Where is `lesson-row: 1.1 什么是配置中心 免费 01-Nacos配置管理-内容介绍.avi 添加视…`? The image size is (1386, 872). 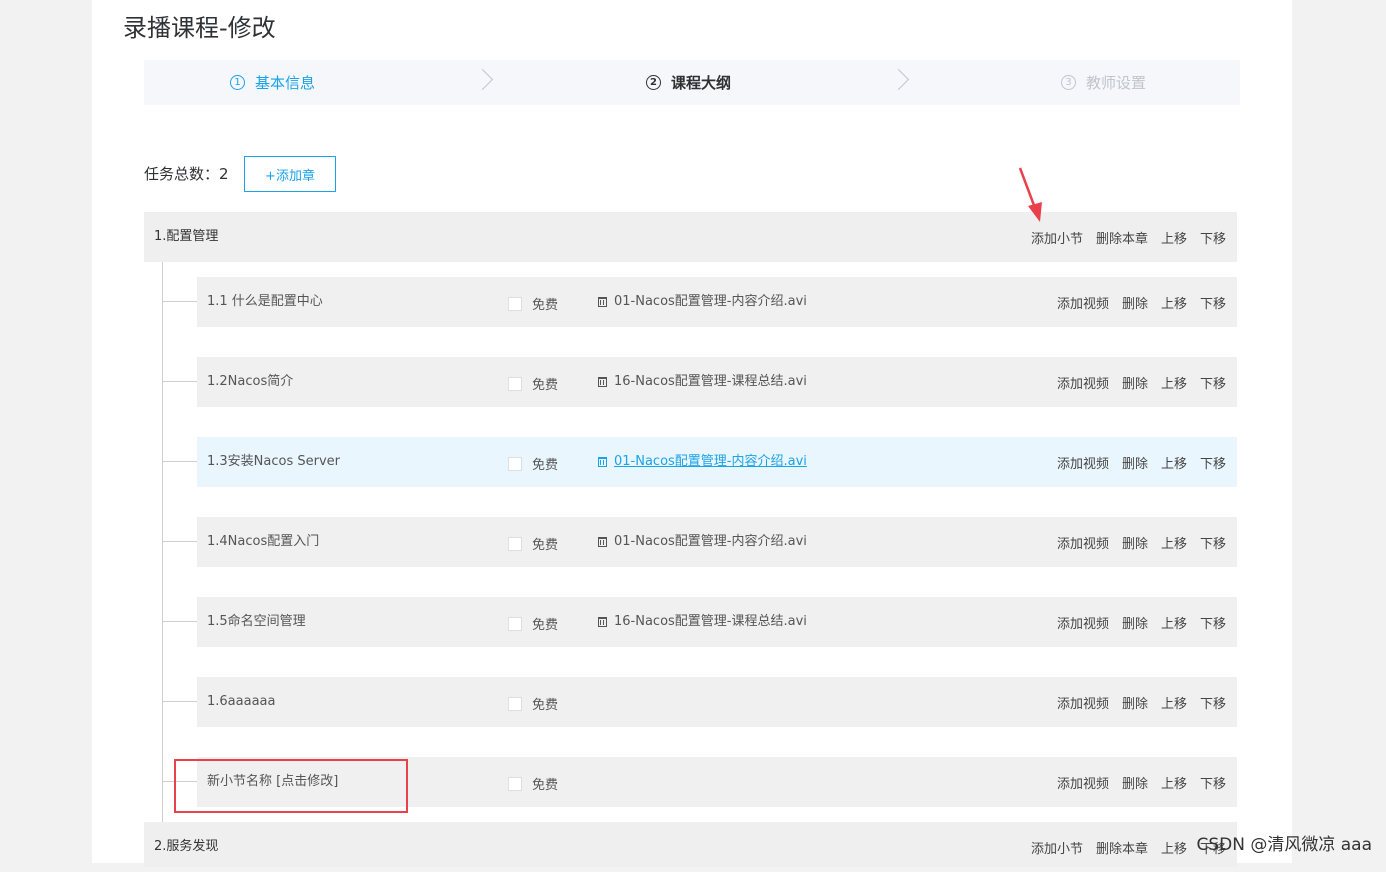
lesson-row: 1.1 什么是配置中心 免费 01-Nacos配置管理-内容介绍.avi 添加视… is located at coordinates (717, 302).